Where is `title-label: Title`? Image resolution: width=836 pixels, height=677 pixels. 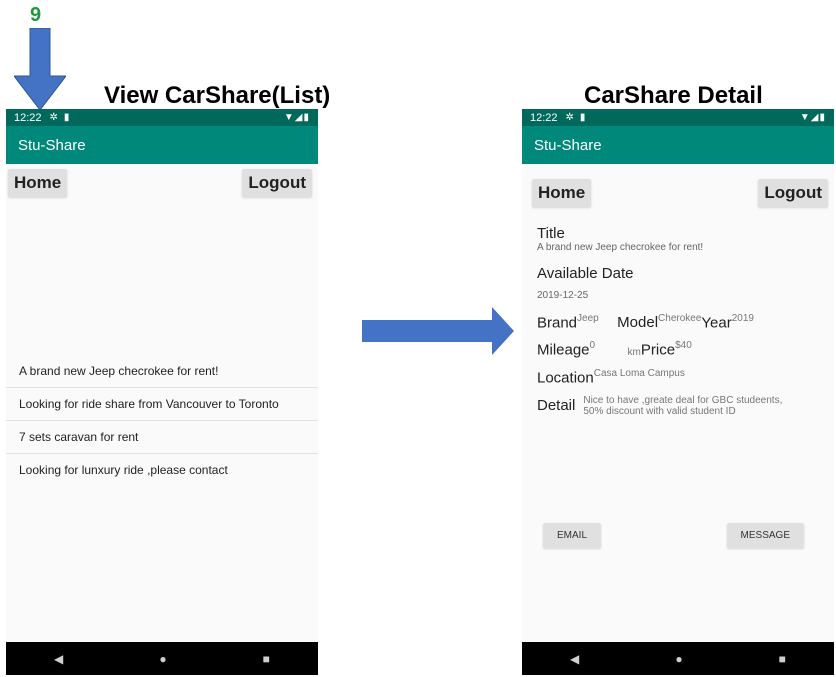 title-label: Title is located at coordinates (551, 233).